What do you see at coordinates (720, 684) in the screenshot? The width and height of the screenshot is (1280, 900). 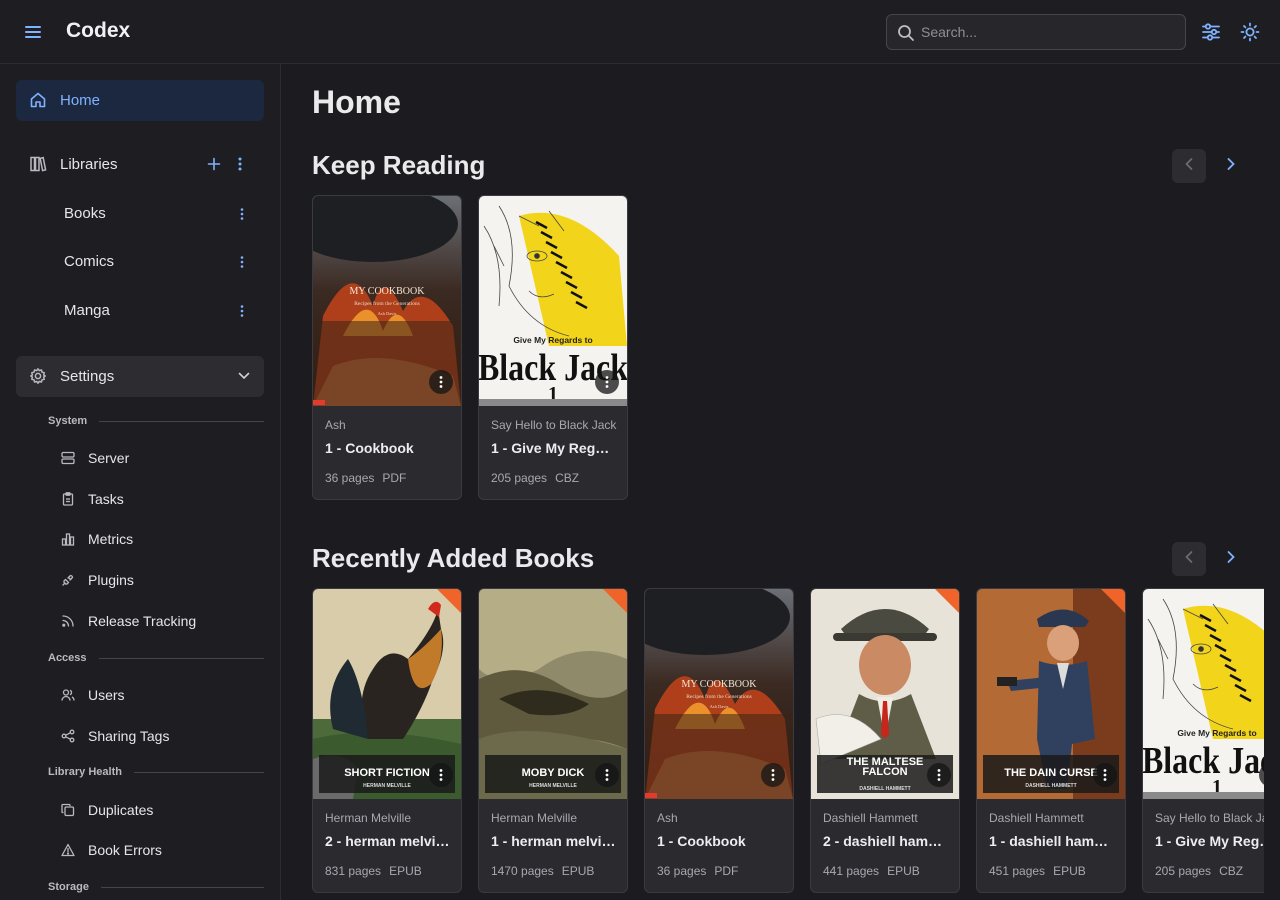 I see `cover-title-text: MY COOKBOOK` at bounding box center [720, 684].